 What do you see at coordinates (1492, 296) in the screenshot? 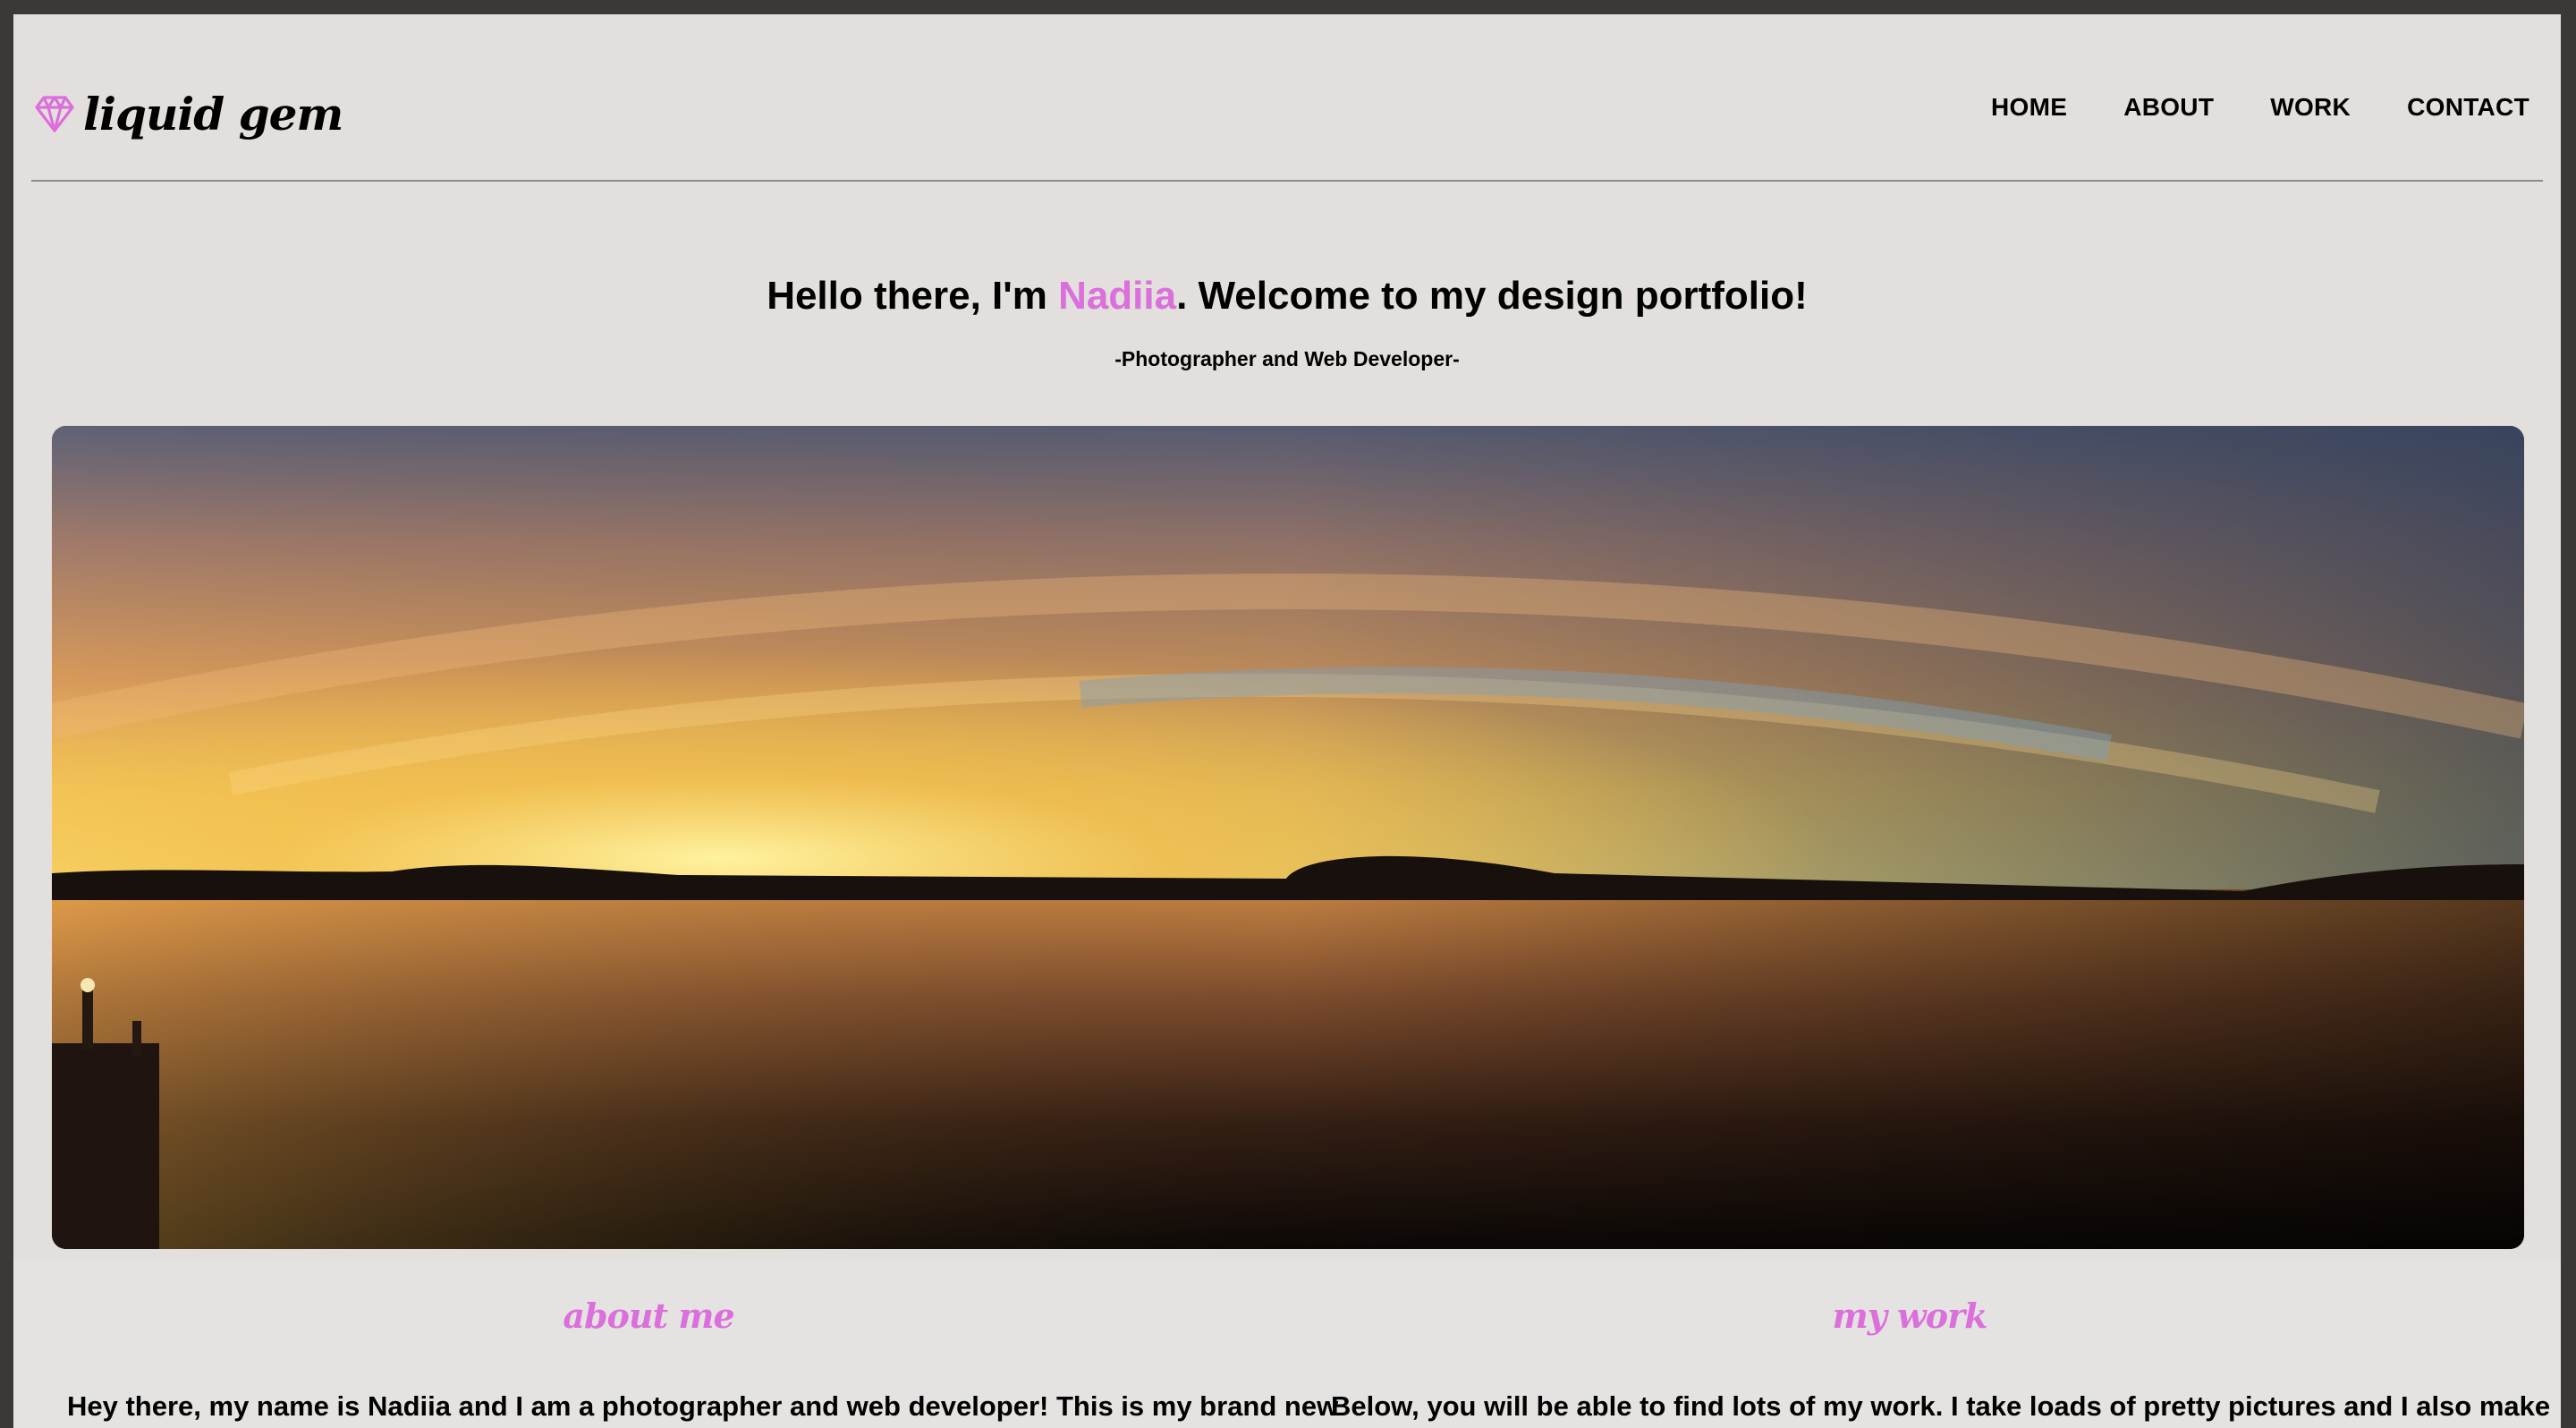
I see `heading-welcome: . Welcome to my design portfolio!` at bounding box center [1492, 296].